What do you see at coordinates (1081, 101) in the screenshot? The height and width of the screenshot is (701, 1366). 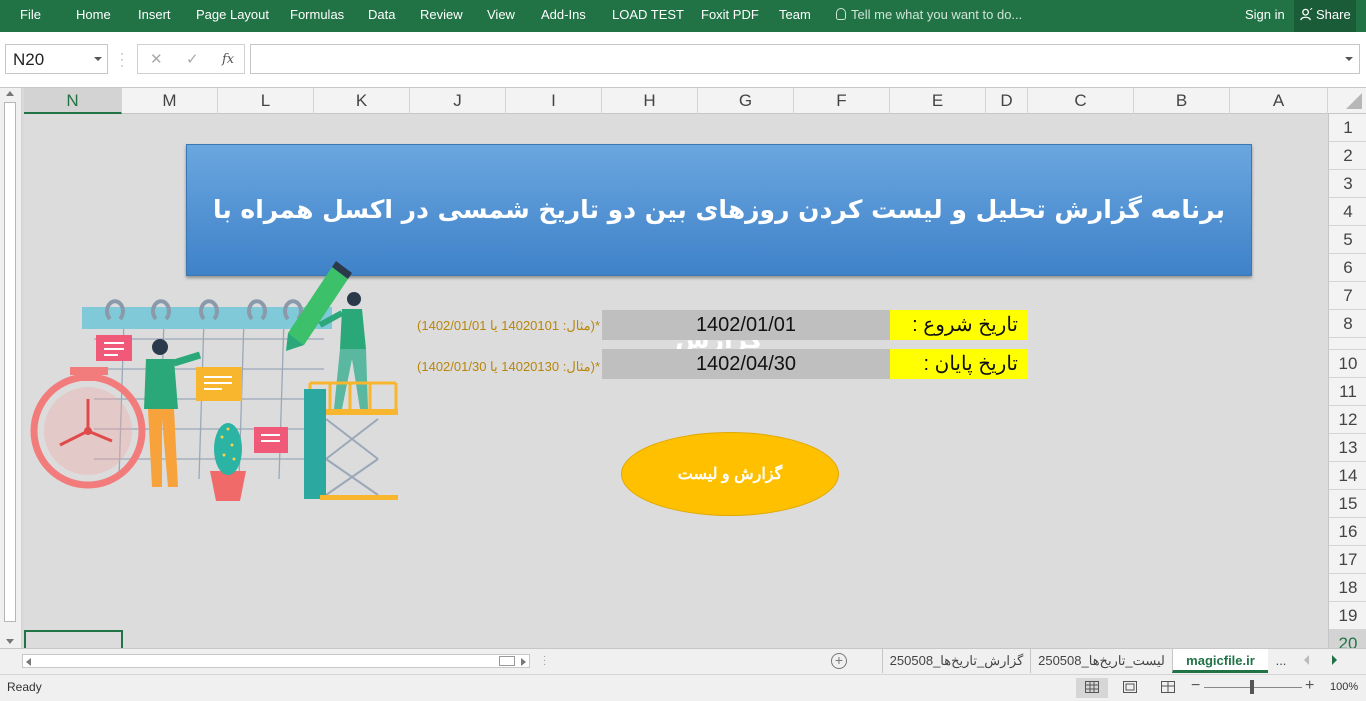 I see `column-header: C` at bounding box center [1081, 101].